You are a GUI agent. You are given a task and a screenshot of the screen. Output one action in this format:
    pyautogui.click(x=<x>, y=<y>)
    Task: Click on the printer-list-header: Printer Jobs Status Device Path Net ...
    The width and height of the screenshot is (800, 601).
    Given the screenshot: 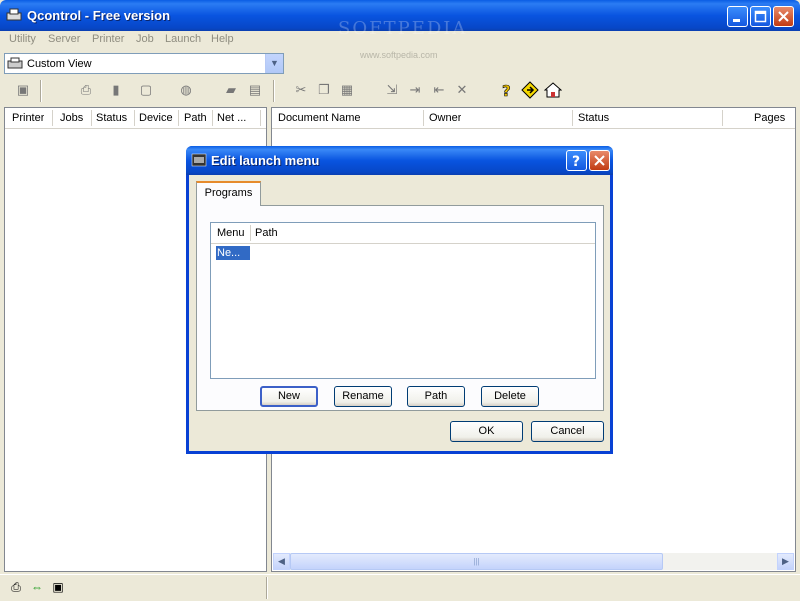 What is the action you would take?
    pyautogui.click(x=135, y=118)
    